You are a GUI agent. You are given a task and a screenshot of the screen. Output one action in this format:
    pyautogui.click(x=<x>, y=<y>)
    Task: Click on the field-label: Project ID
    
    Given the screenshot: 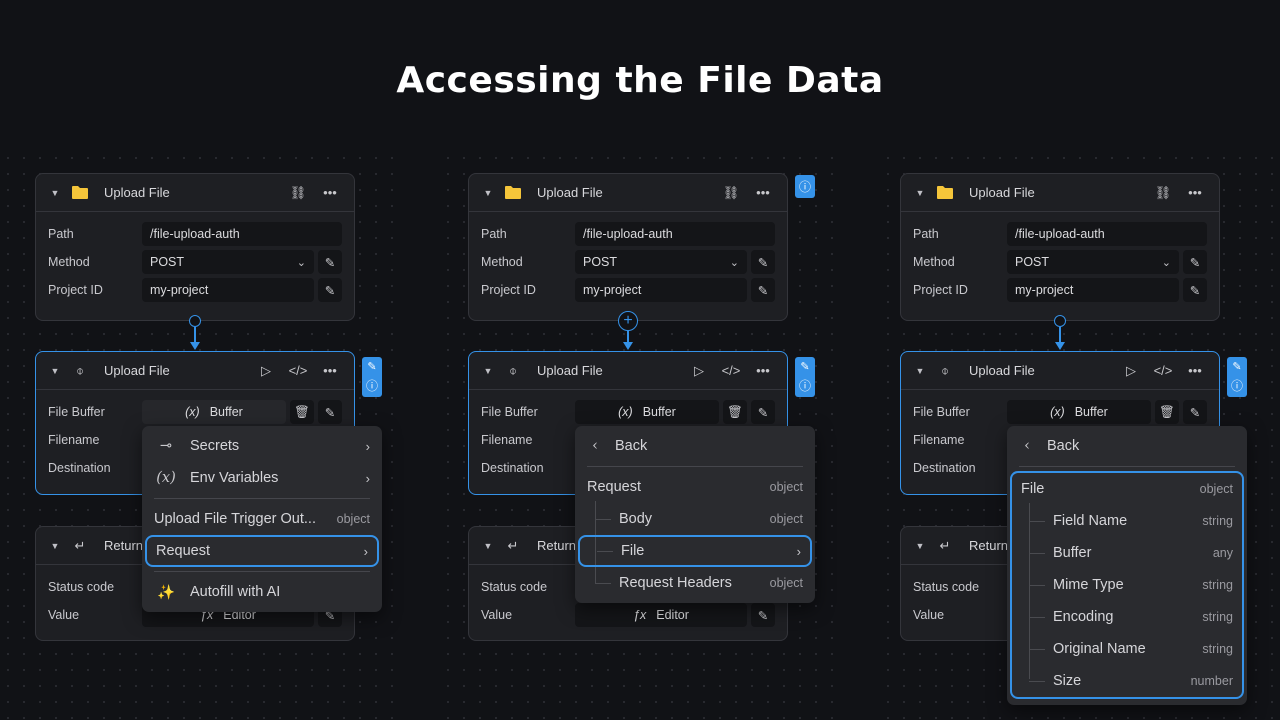 What is the action you would take?
    pyautogui.click(x=940, y=290)
    